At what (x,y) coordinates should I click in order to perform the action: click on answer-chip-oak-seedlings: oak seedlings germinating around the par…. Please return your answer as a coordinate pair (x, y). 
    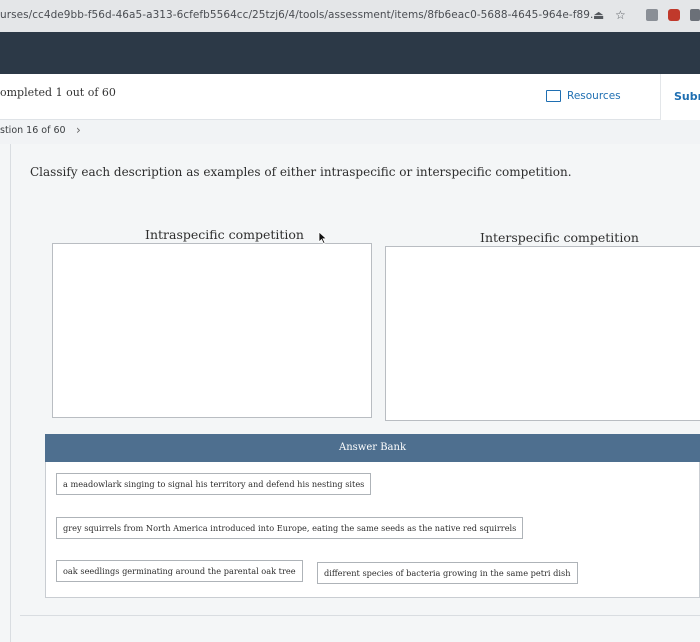
    Looking at the image, I should click on (179, 571).